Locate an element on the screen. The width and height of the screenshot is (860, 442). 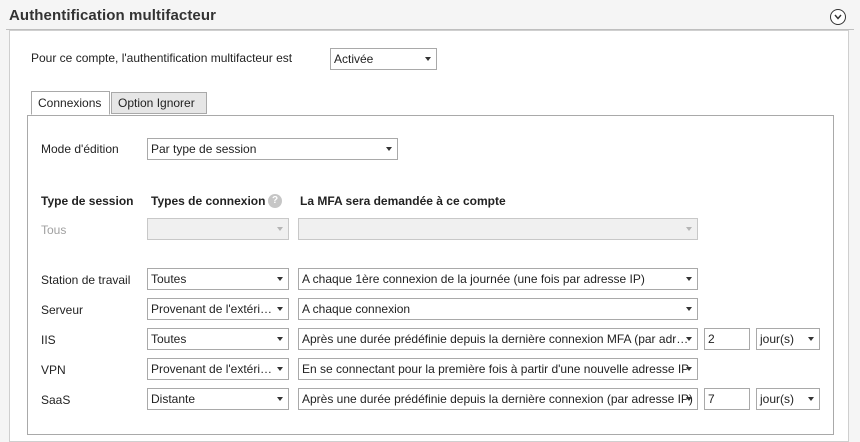
tab-option-ignorer-label: Option Ignorer is located at coordinates (156, 103).